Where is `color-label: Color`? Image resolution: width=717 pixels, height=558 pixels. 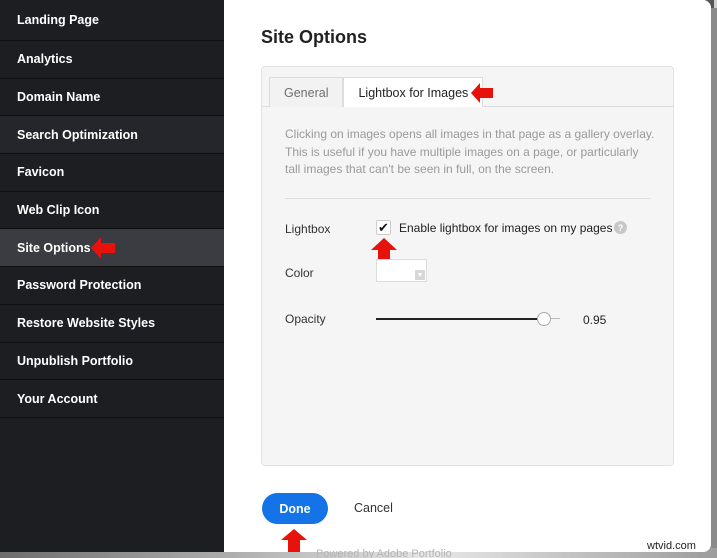 color-label: Color is located at coordinates (299, 273).